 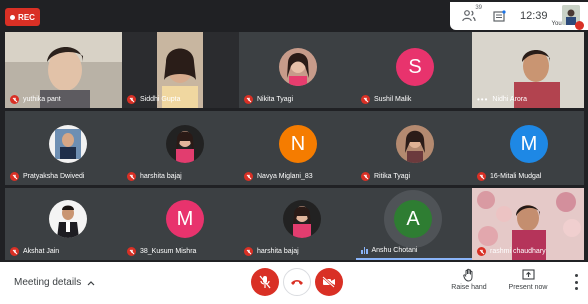 What do you see at coordinates (180, 70) in the screenshot?
I see `participant-tile: Siddhi Gupta` at bounding box center [180, 70].